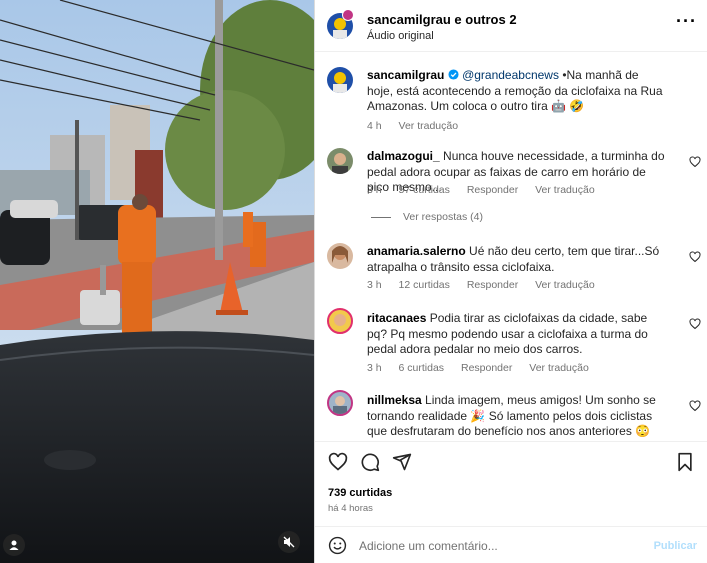 The image size is (707, 563). What do you see at coordinates (350, 508) in the screenshot?
I see `post-time: há 4 horas` at bounding box center [350, 508].